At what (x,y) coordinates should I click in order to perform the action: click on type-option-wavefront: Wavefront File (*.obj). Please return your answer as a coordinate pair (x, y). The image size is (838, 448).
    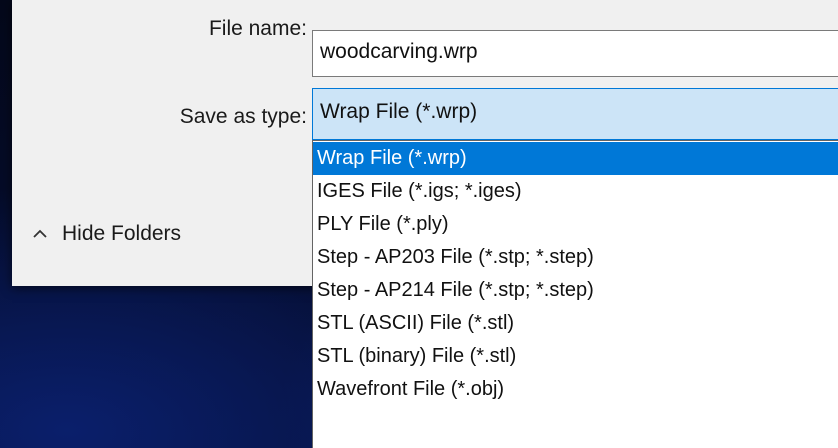
    Looking at the image, I should click on (575, 389).